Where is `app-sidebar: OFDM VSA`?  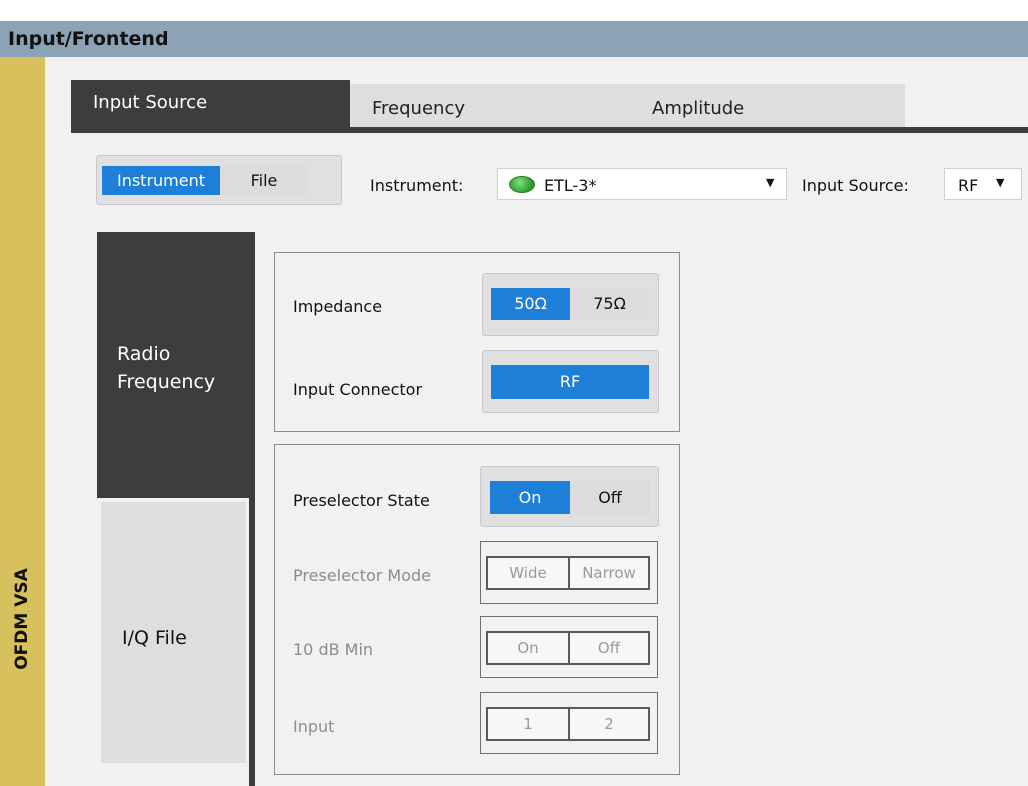 app-sidebar: OFDM VSA is located at coordinates (22, 421).